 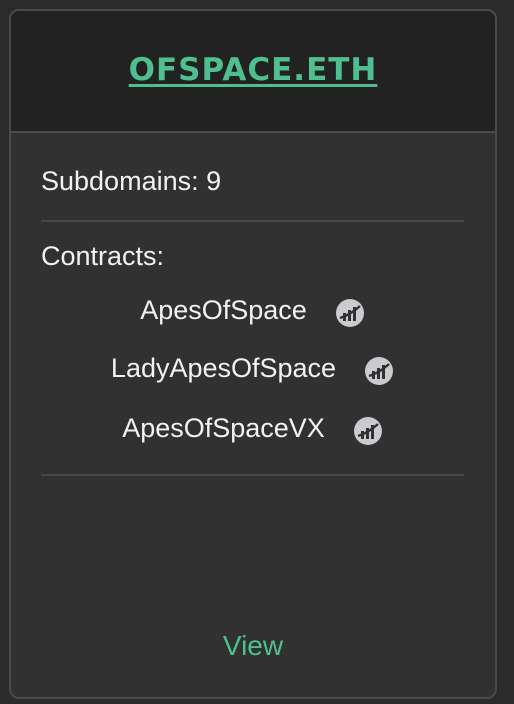 What do you see at coordinates (223, 367) in the screenshot?
I see `contract-name: LadyApesOfSpace` at bounding box center [223, 367].